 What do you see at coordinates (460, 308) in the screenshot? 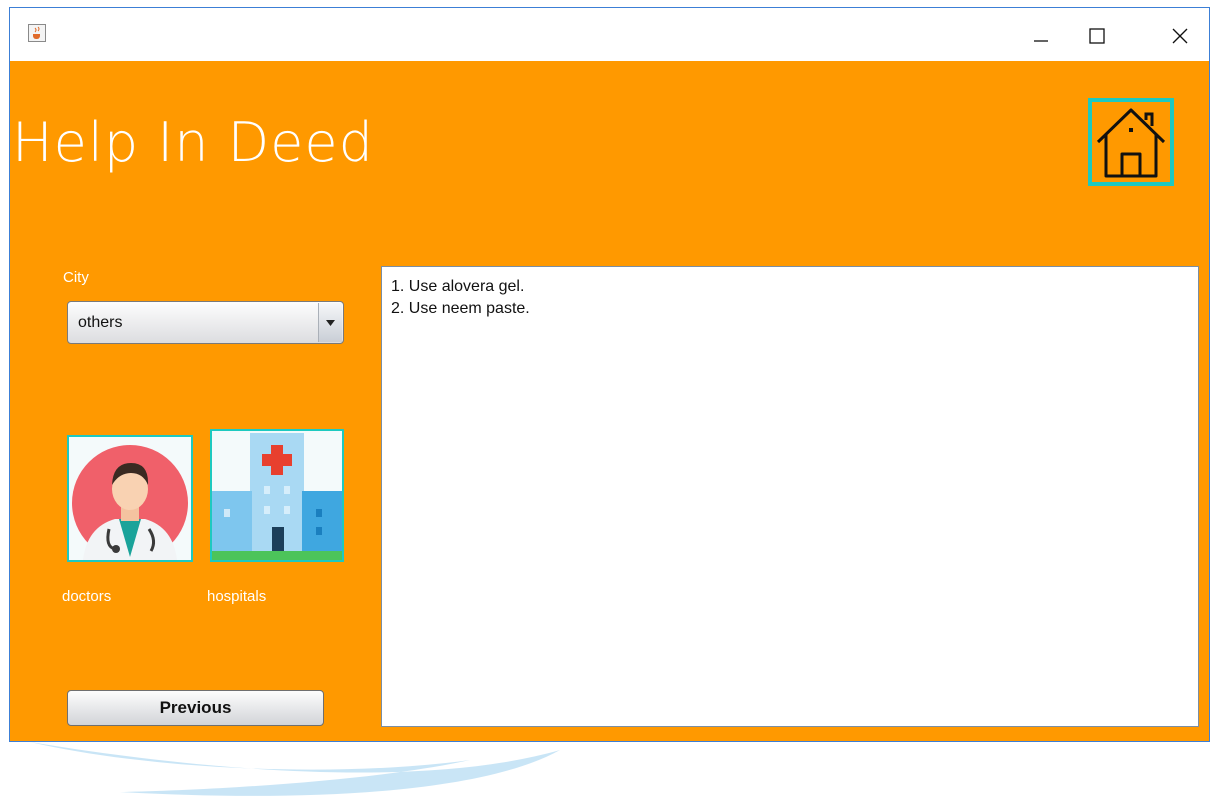
I see `remedy-line: 2. Use neem paste.` at bounding box center [460, 308].